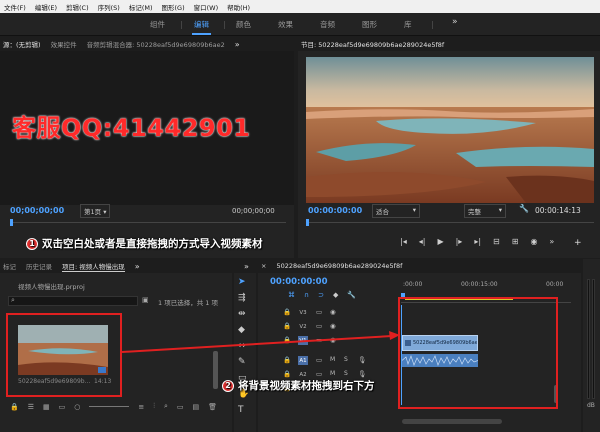 This screenshot has width=600, height=432. Describe the element at coordinates (257, 344) in the screenshot. I see `drag-arrow-line` at that location.